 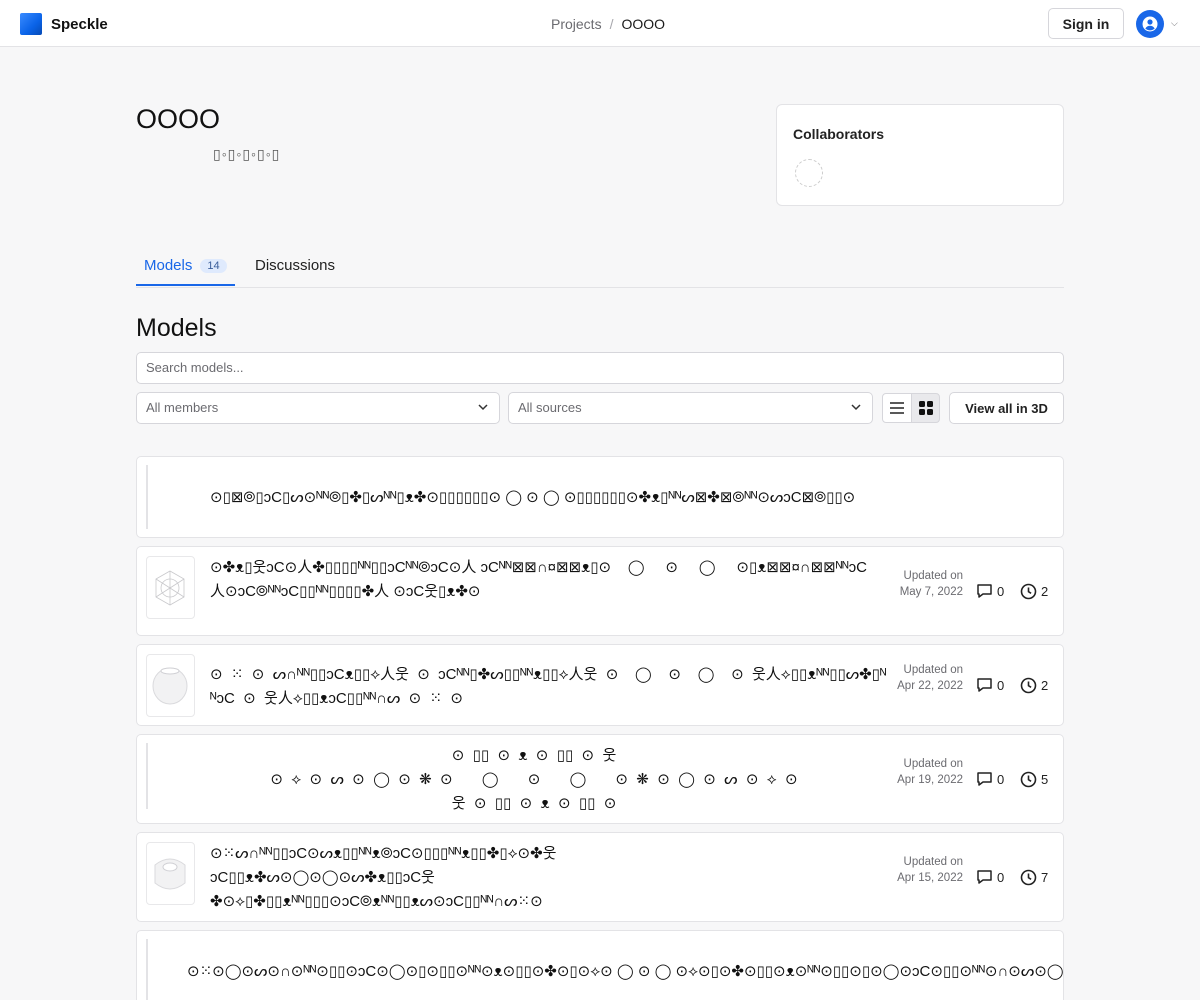 I want to click on tab-models: Models 14, so click(x=185, y=265).